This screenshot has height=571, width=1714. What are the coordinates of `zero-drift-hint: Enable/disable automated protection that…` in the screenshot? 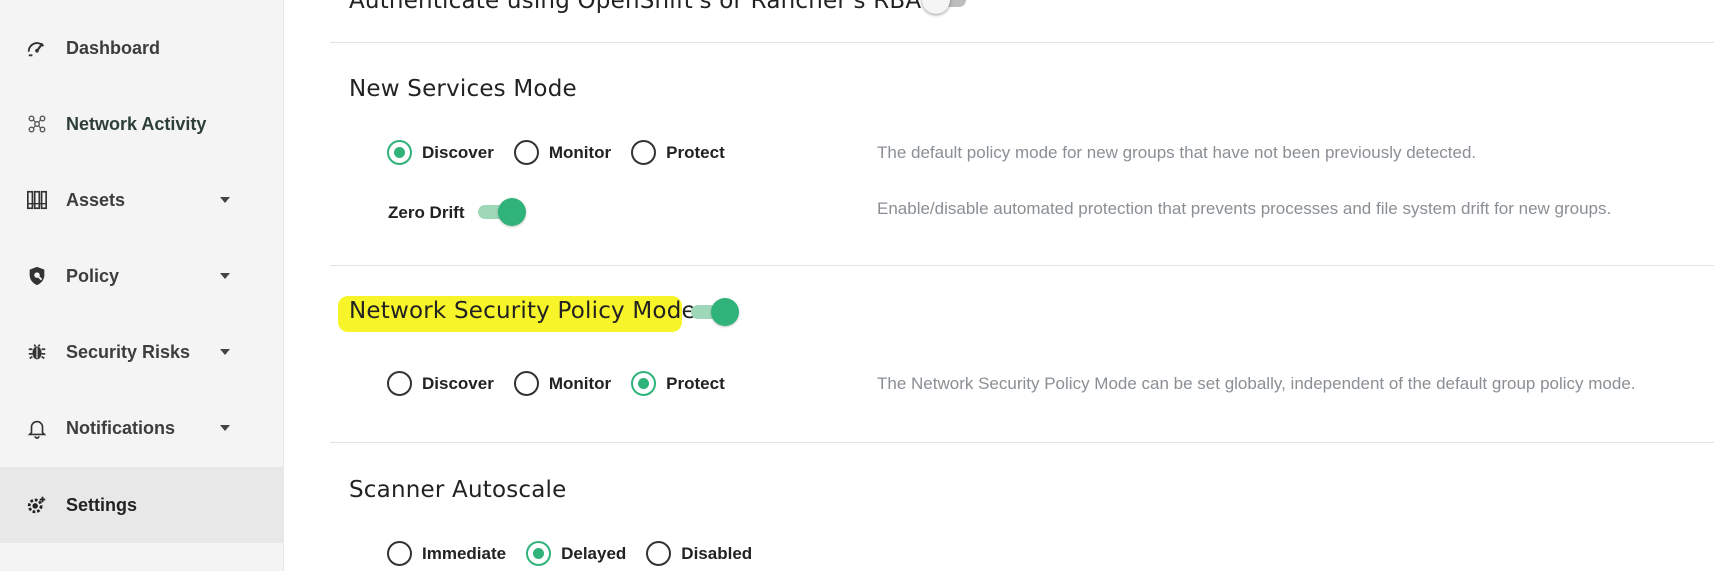 It's located at (1244, 208).